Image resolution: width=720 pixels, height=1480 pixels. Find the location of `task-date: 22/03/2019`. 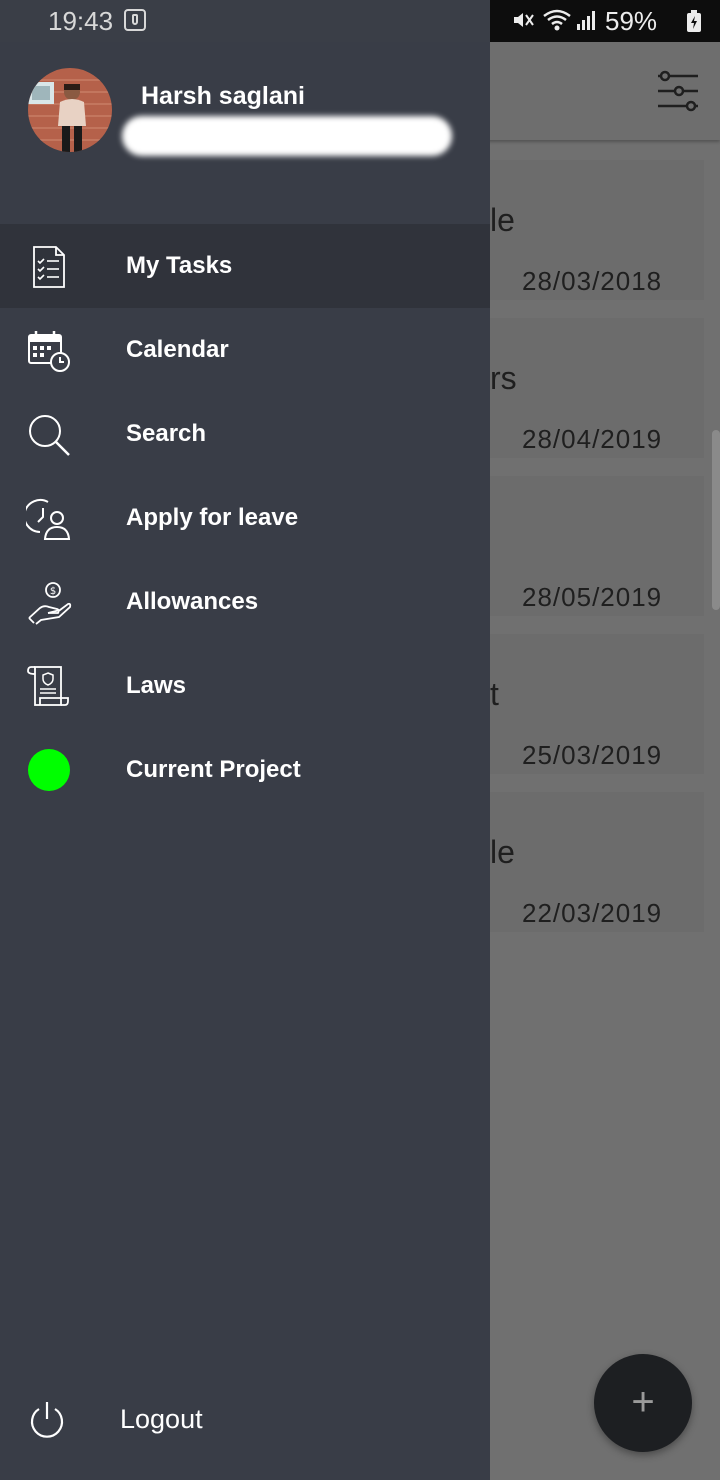

task-date: 22/03/2019 is located at coordinates (592, 913).